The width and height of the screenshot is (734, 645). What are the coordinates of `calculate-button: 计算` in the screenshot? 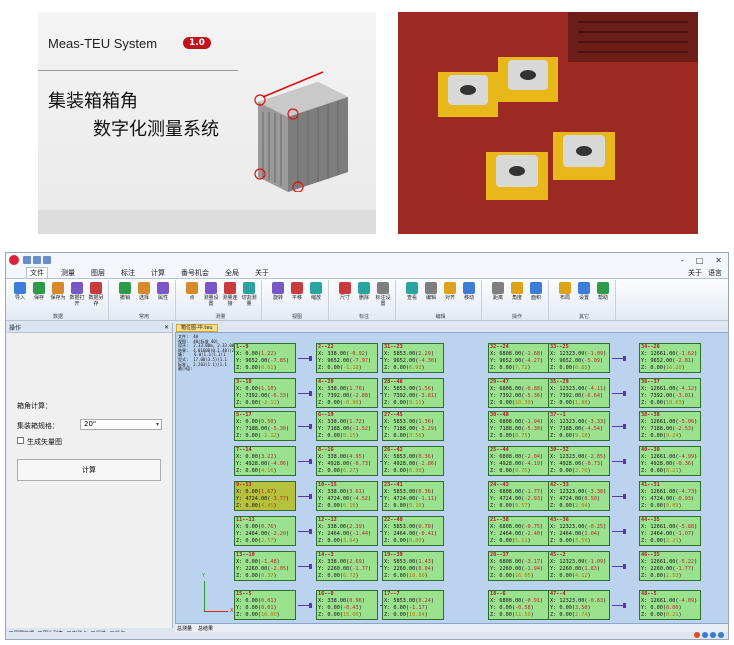 It's located at (89, 470).